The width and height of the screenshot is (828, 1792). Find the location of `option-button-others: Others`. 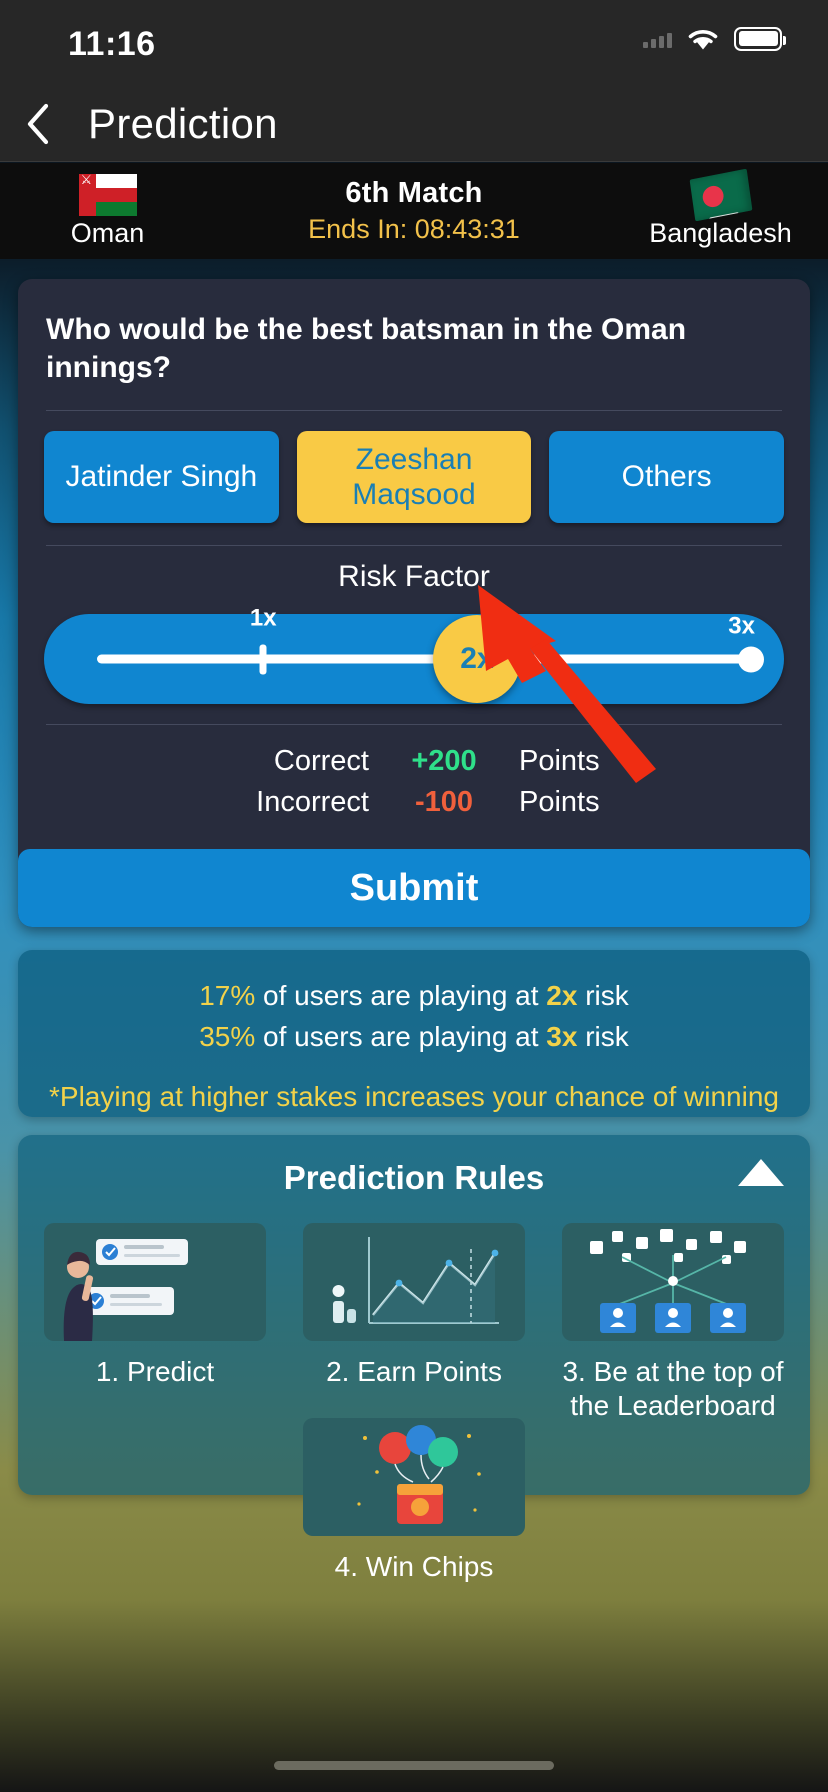

option-button-others: Others is located at coordinates (667, 477).